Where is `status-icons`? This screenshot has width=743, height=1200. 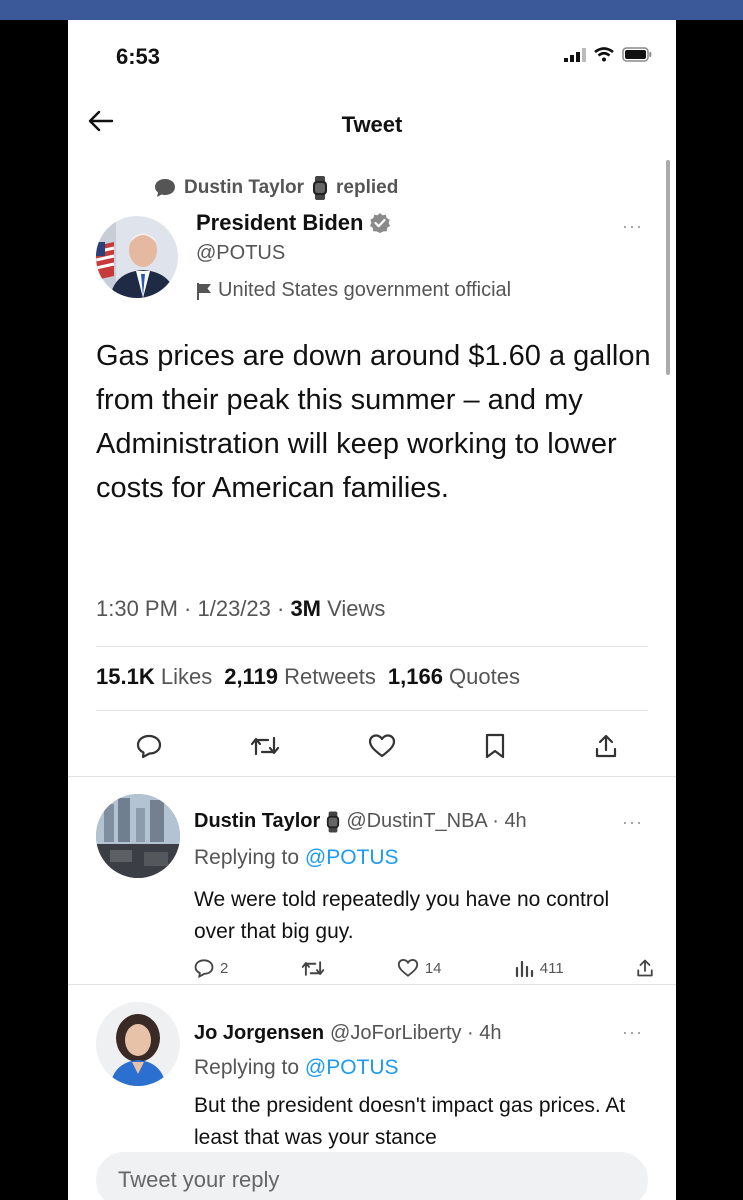
status-icons is located at coordinates (608, 54).